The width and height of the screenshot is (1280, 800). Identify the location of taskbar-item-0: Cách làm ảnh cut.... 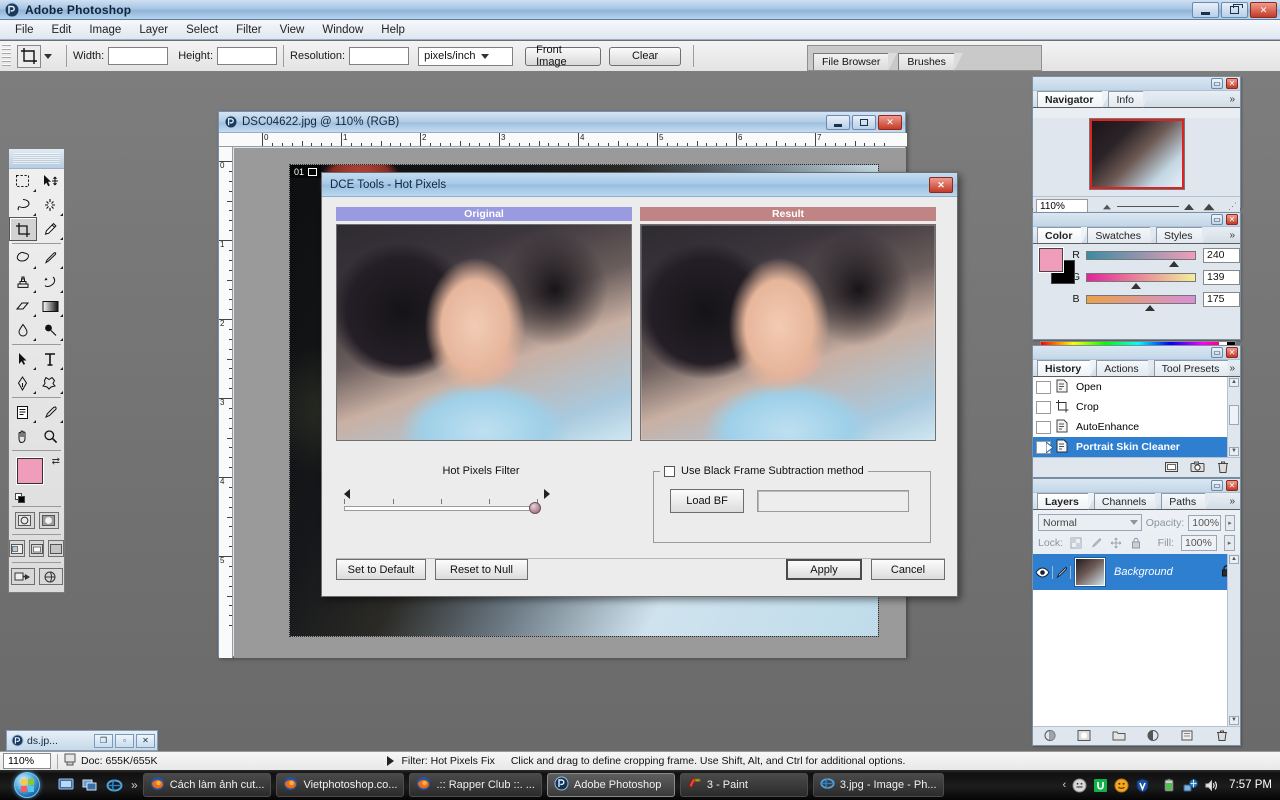
(207, 785).